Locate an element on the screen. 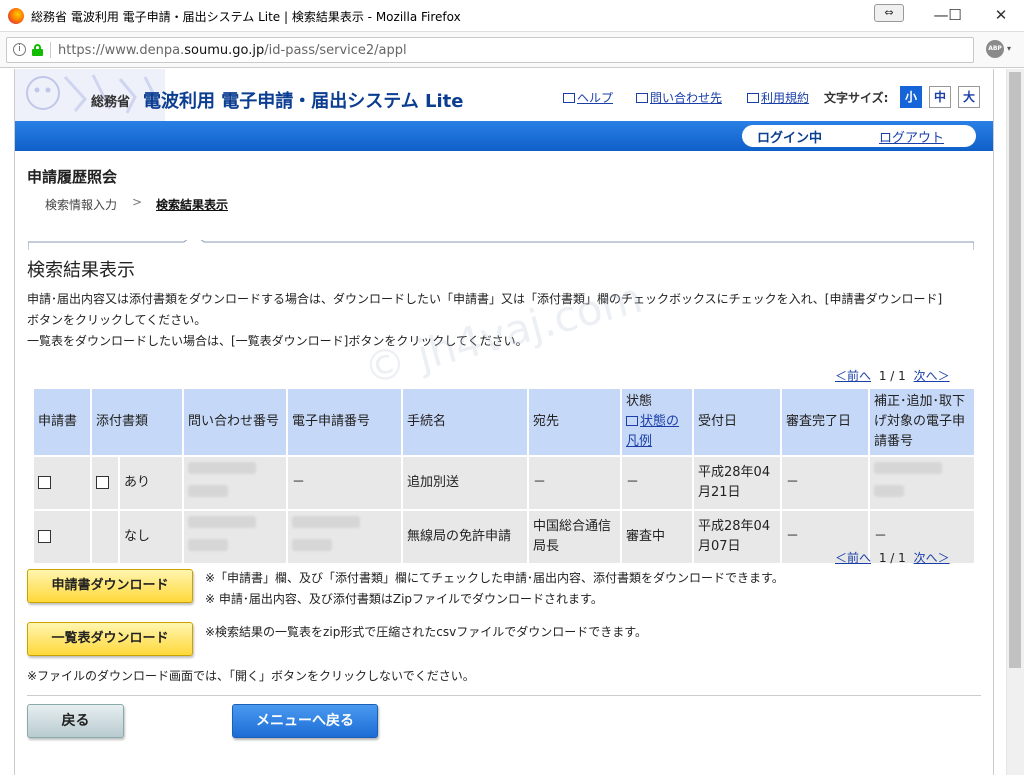 Image resolution: width=1024 pixels, height=775 pixels. divider is located at coordinates (504, 695).